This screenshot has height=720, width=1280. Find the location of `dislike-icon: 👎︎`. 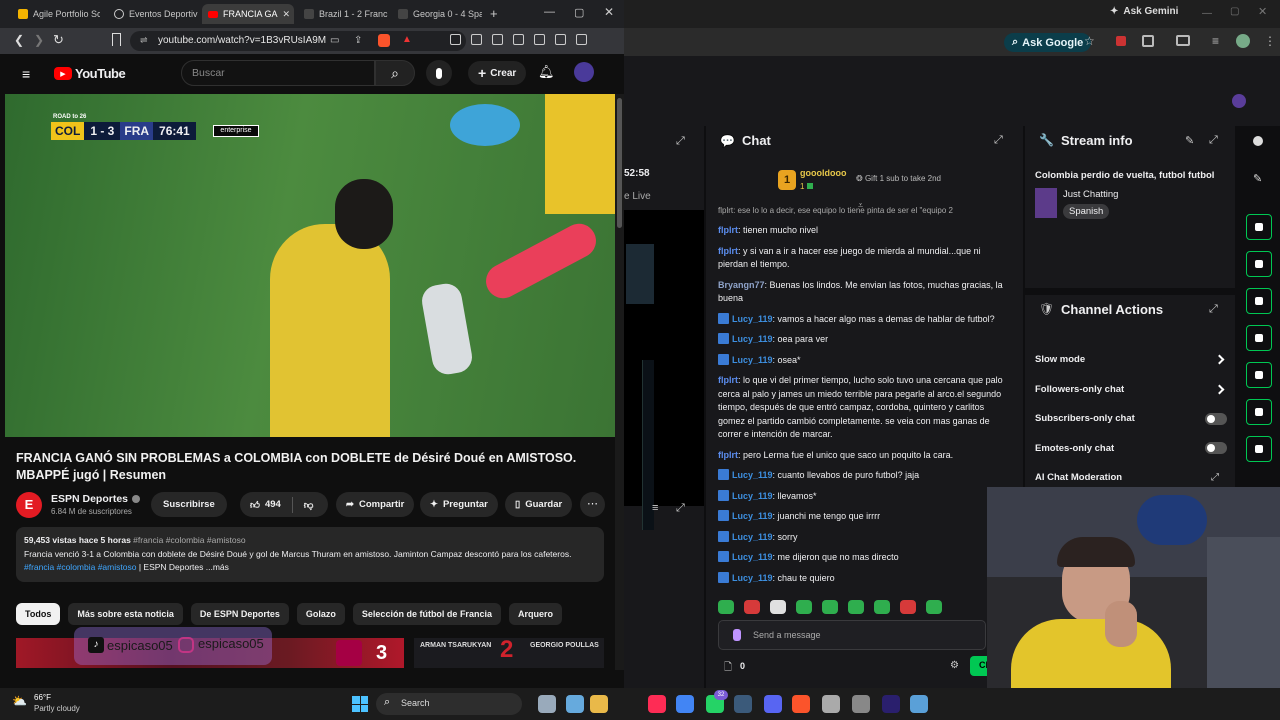

dislike-icon: 👎︎ is located at coordinates (309, 505).